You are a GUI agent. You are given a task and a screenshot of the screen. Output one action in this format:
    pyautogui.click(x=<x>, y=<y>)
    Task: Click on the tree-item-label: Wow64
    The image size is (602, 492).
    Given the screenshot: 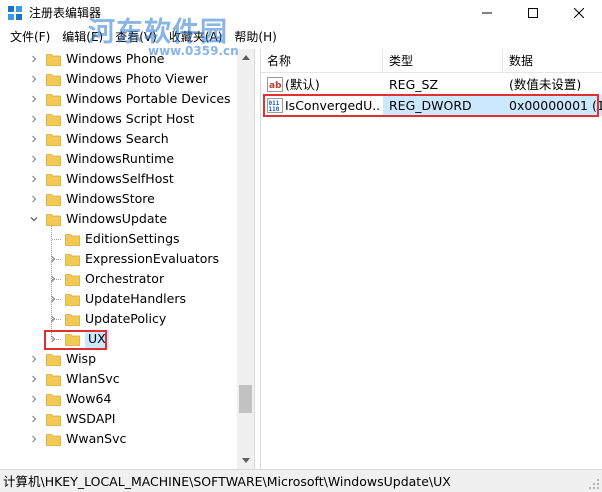 What is the action you would take?
    pyautogui.click(x=89, y=398)
    